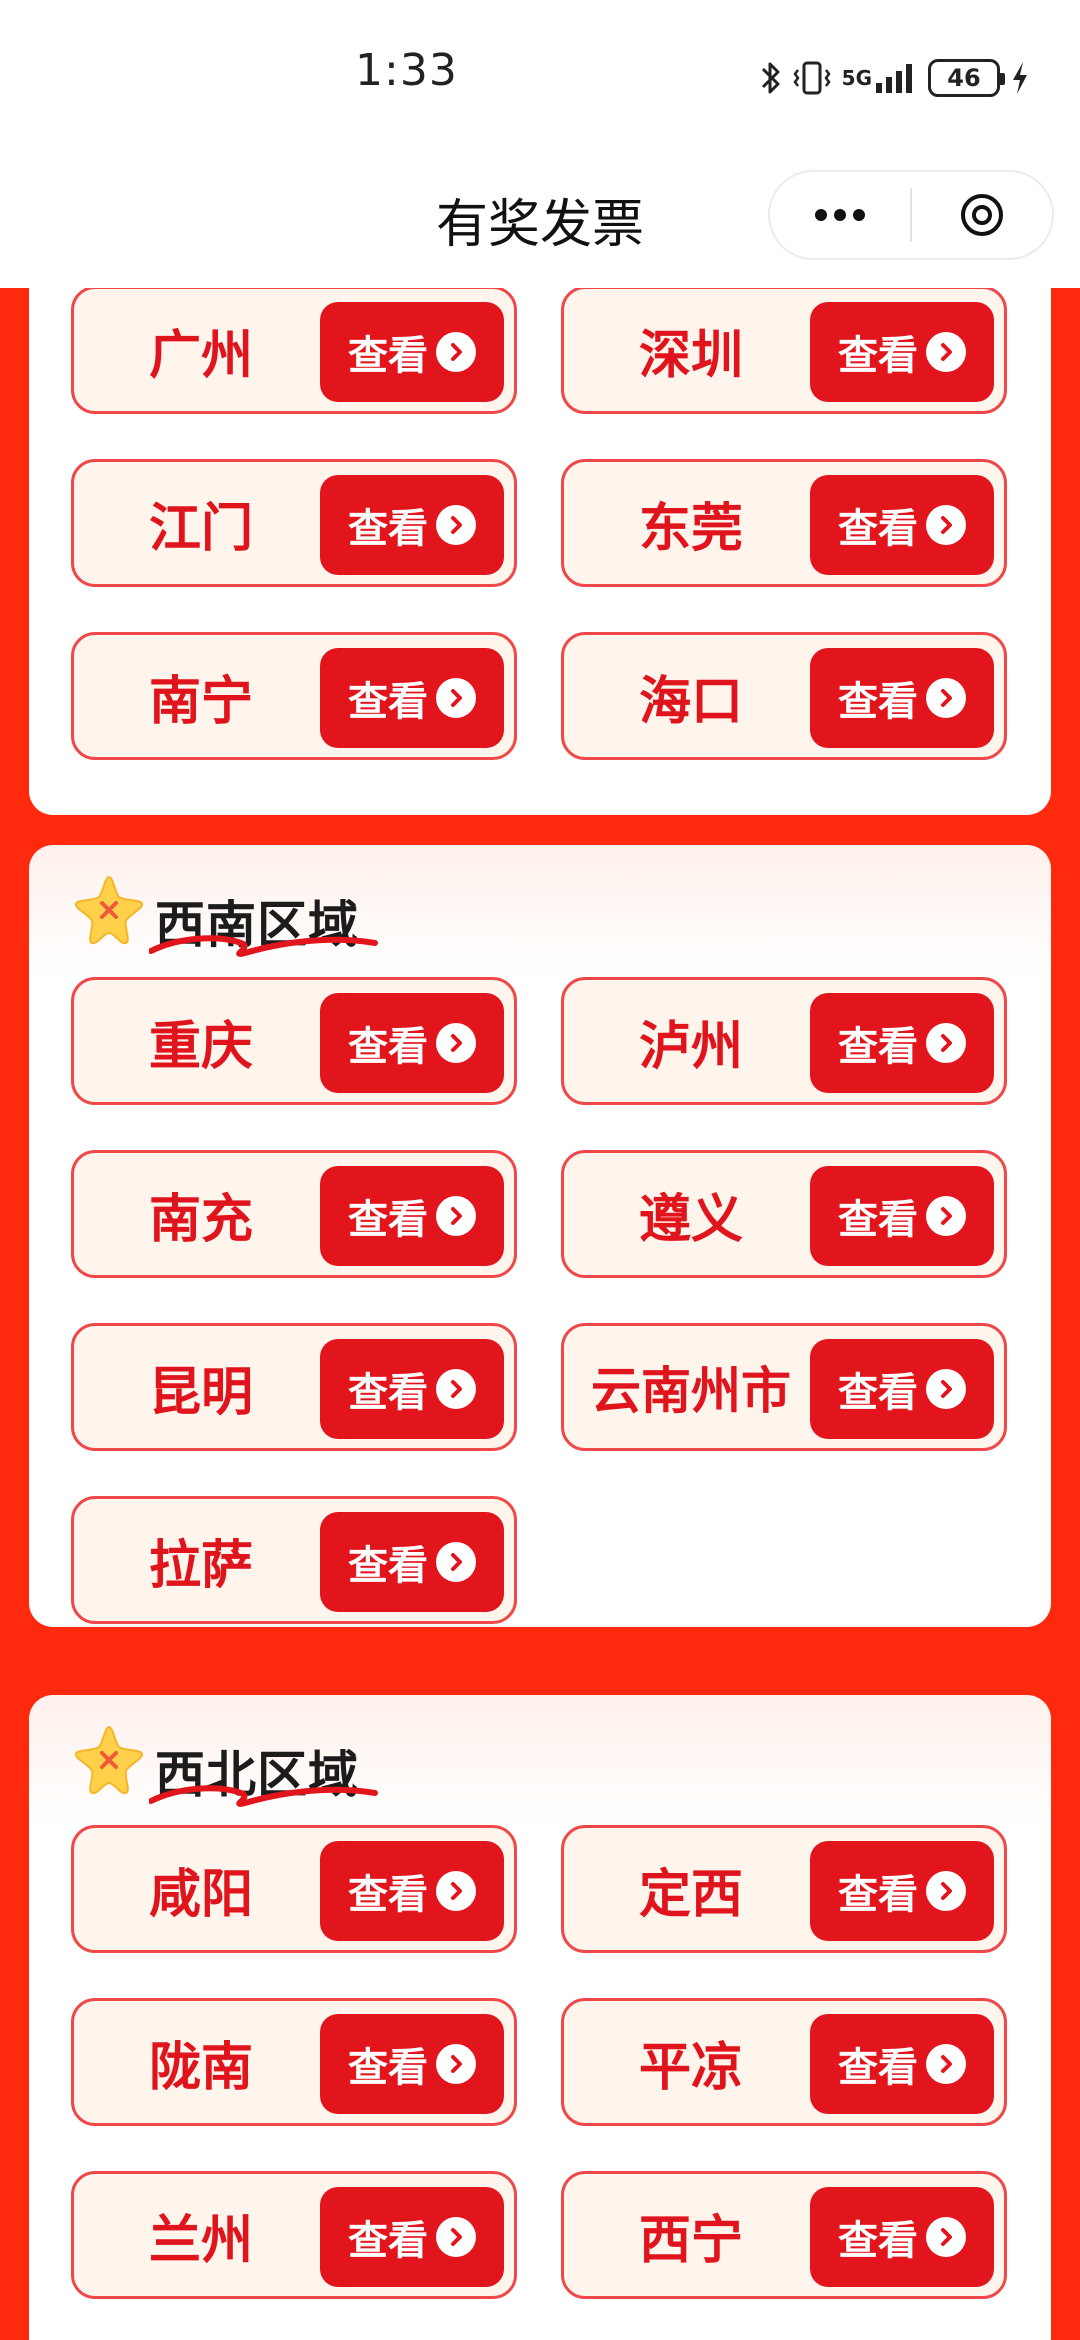  What do you see at coordinates (812, 78) in the screenshot?
I see `vibrate-icon` at bounding box center [812, 78].